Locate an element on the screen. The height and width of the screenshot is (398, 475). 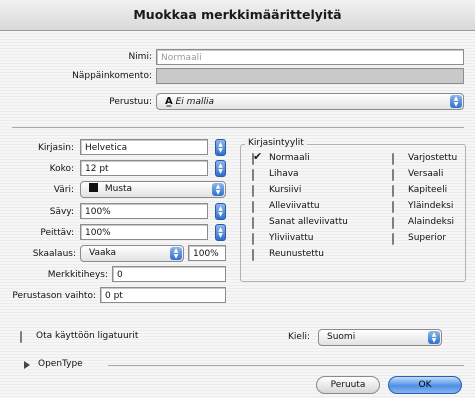
opacity-stepper: ▲ ▼ is located at coordinates (220, 232).